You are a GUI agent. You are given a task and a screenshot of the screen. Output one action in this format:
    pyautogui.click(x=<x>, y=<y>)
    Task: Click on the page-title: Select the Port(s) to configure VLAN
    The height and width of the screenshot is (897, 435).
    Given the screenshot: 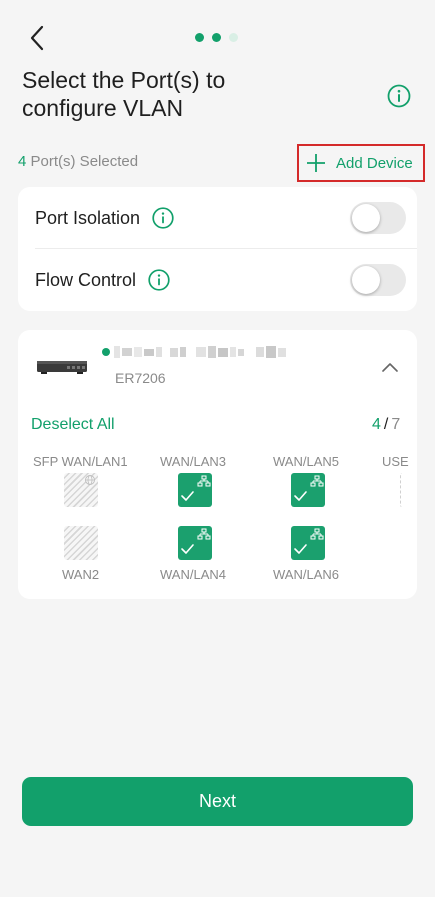 What is the action you would take?
    pyautogui.click(x=172, y=94)
    